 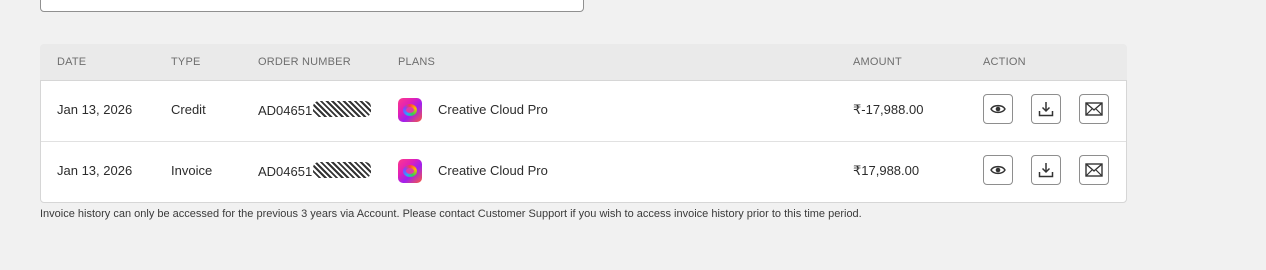 What do you see at coordinates (186, 62) in the screenshot?
I see `header-type: TYPE` at bounding box center [186, 62].